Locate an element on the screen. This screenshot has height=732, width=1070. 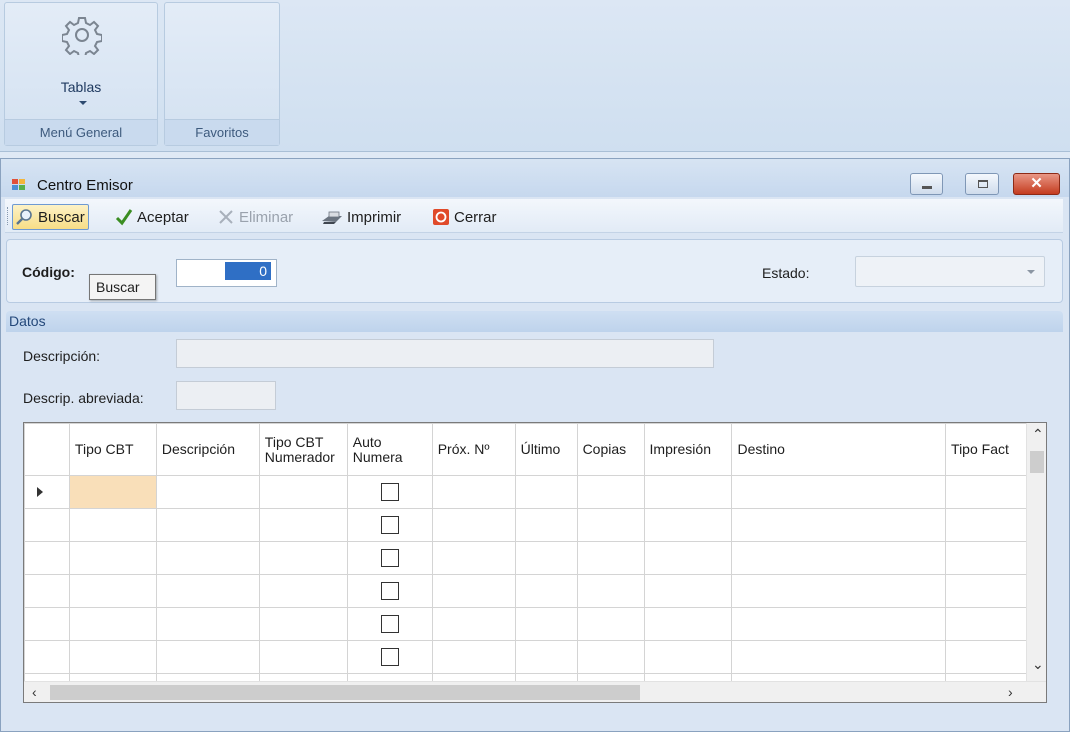
scroll-down-icon: ⌄ is located at coordinates (1038, 664).